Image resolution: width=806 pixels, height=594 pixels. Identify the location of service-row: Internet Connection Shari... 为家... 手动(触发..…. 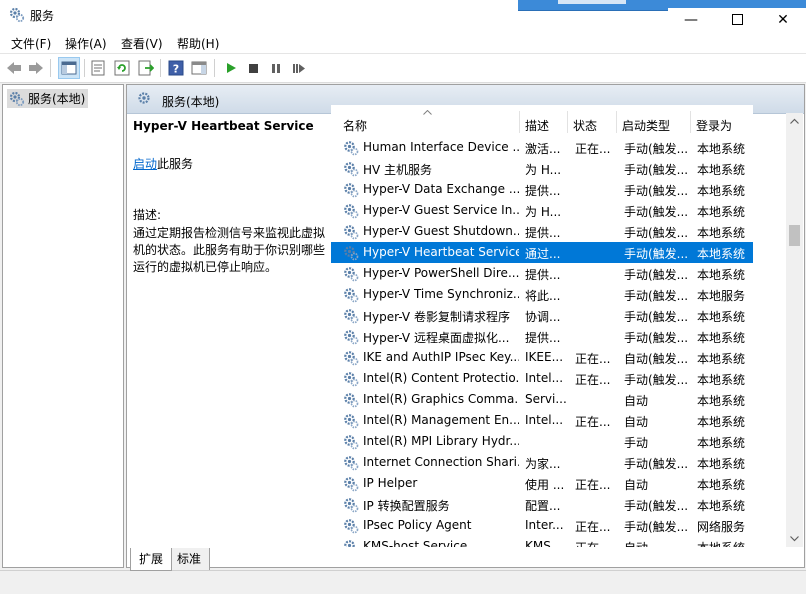
(542, 462).